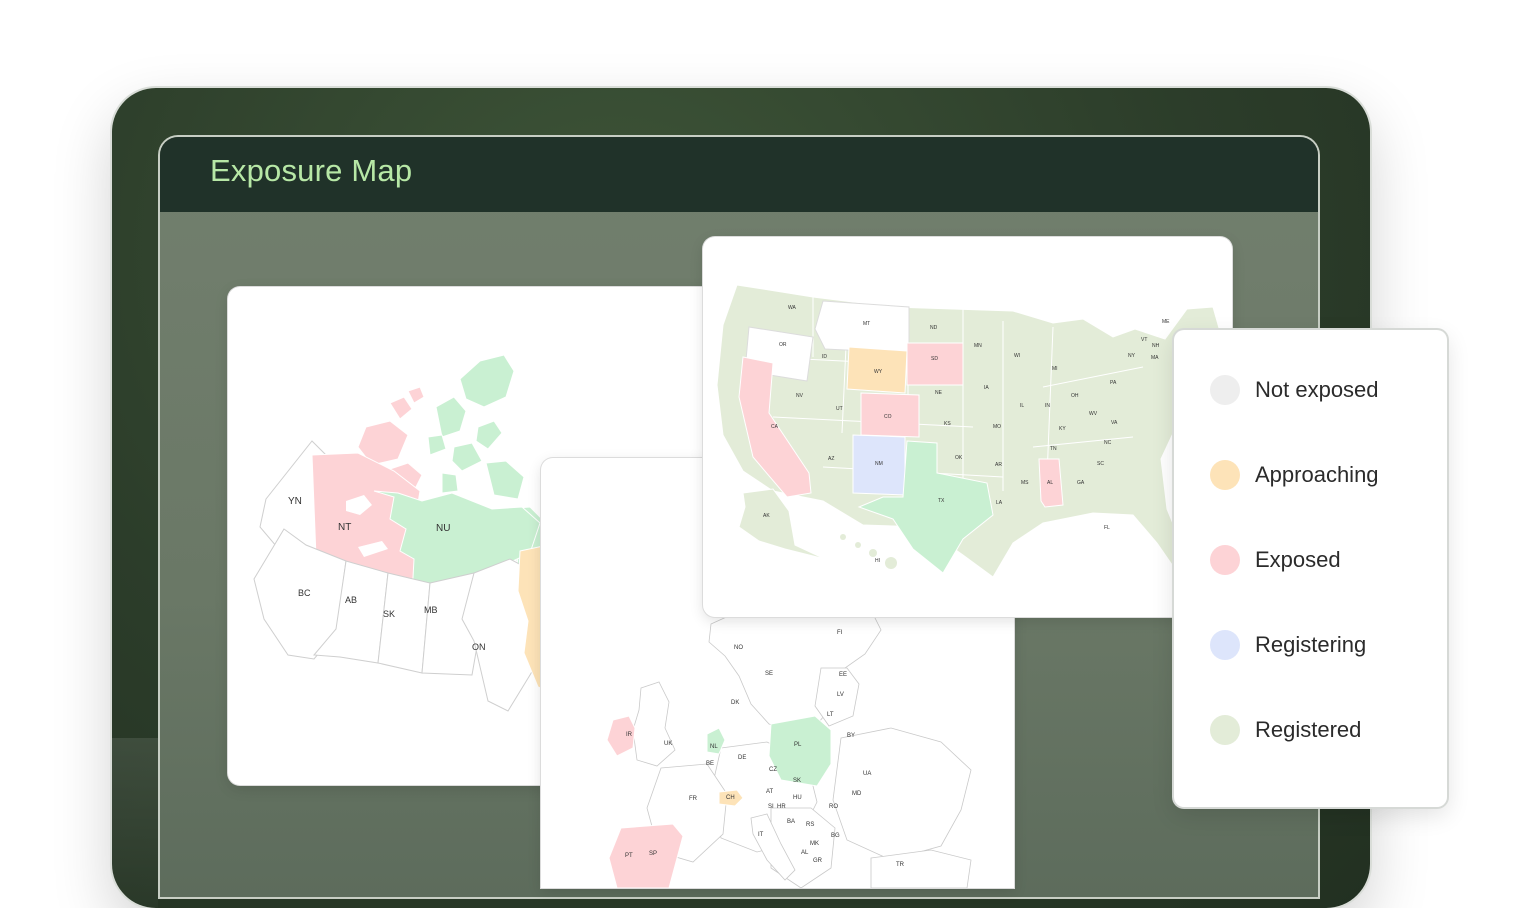 This screenshot has height=908, width=1521. I want to click on label-me: ME, so click(1166, 322).